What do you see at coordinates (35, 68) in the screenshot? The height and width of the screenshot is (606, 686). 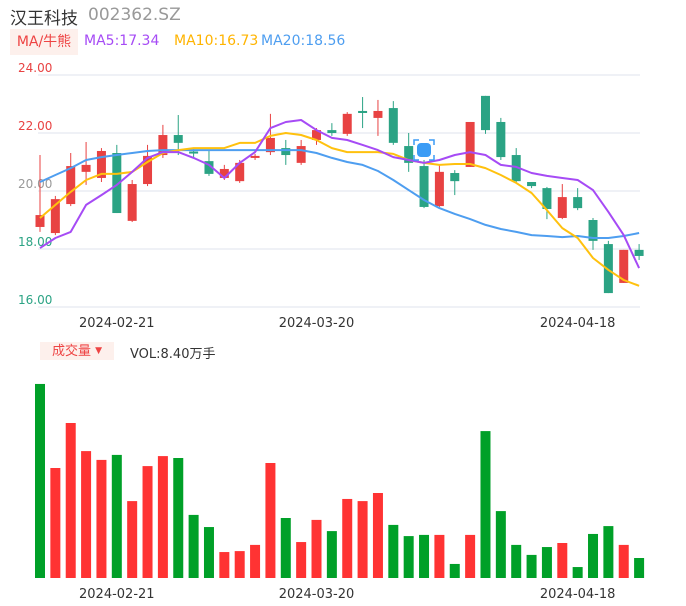 I see `y-axis-label: 24.00` at bounding box center [35, 68].